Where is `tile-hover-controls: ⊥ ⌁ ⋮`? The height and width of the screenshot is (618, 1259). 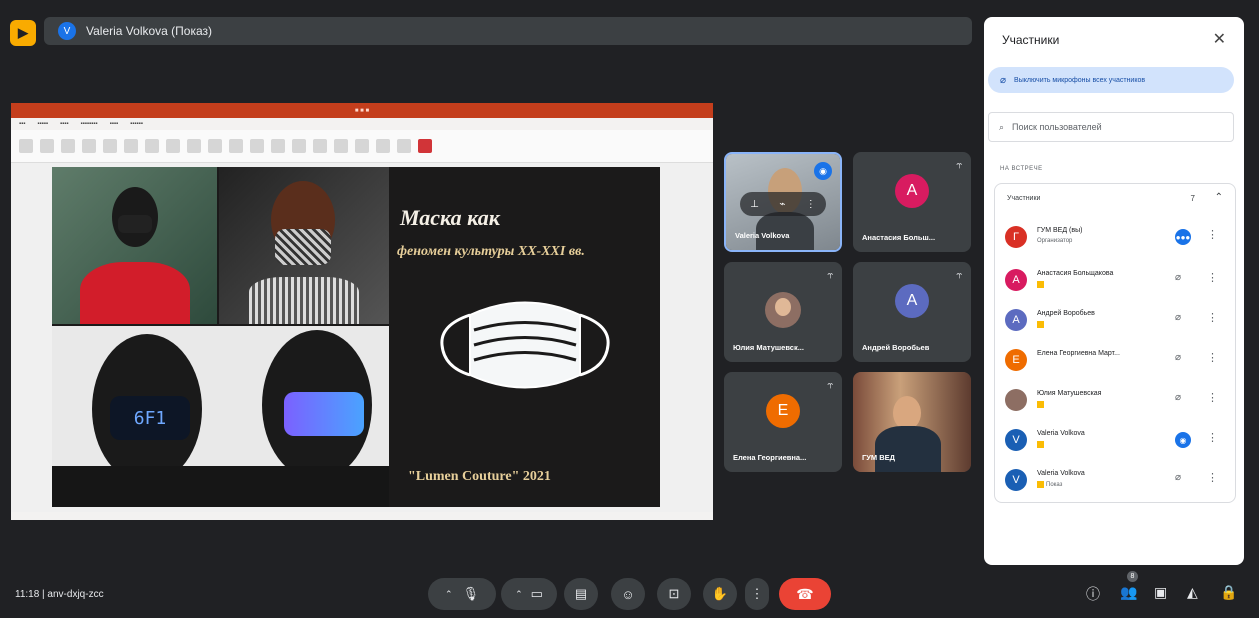 tile-hover-controls: ⊥ ⌁ ⋮ is located at coordinates (783, 204).